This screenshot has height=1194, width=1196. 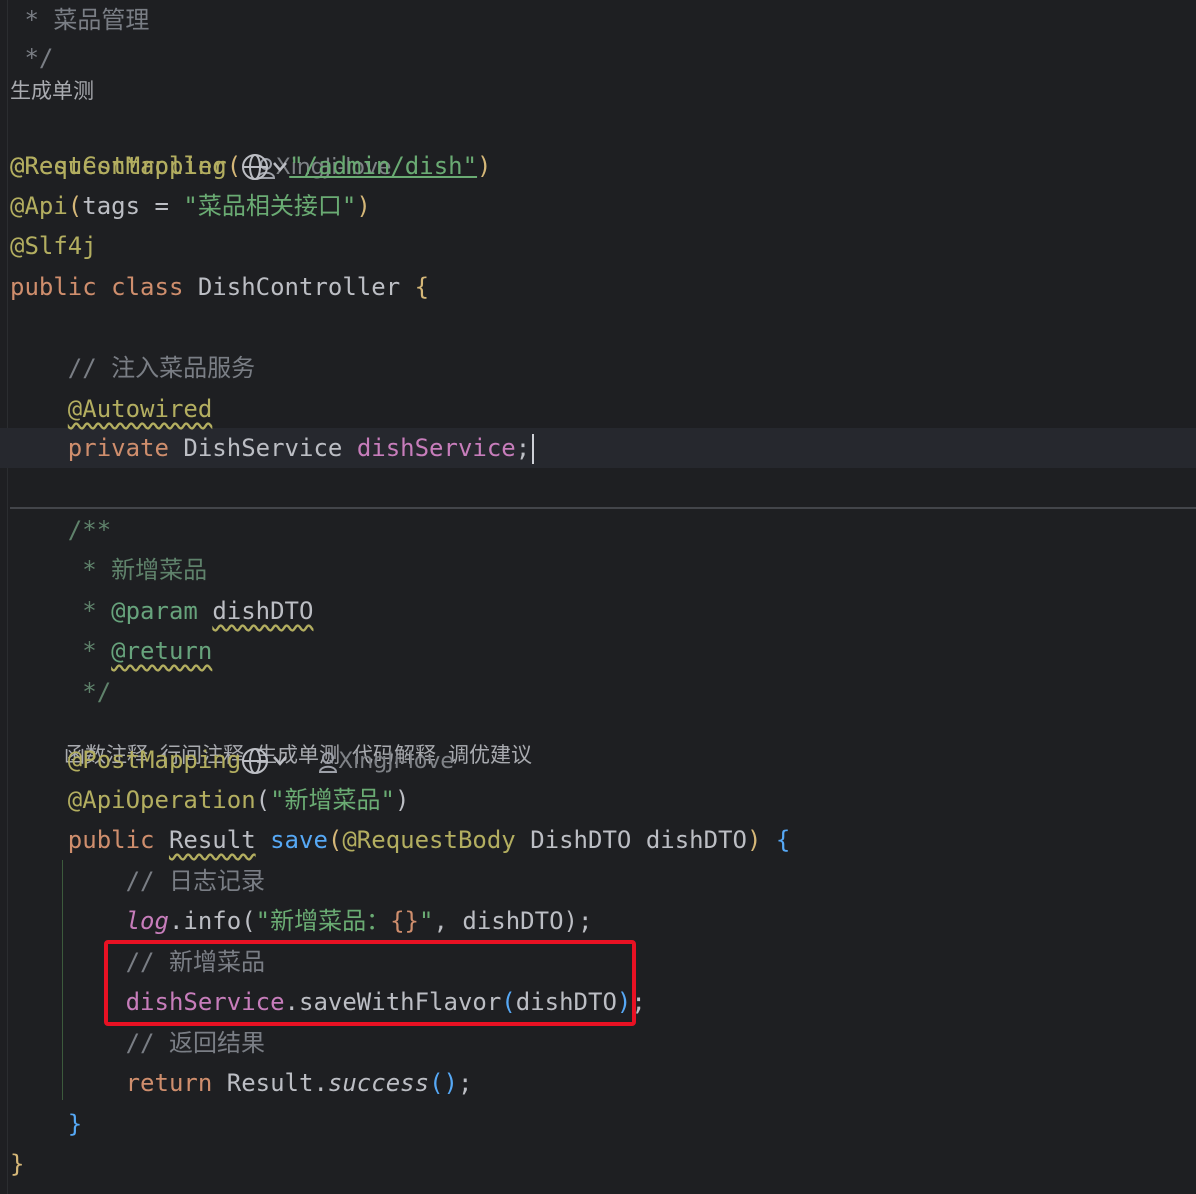 What do you see at coordinates (154, 611) in the screenshot?
I see `doc-tag: @param` at bounding box center [154, 611].